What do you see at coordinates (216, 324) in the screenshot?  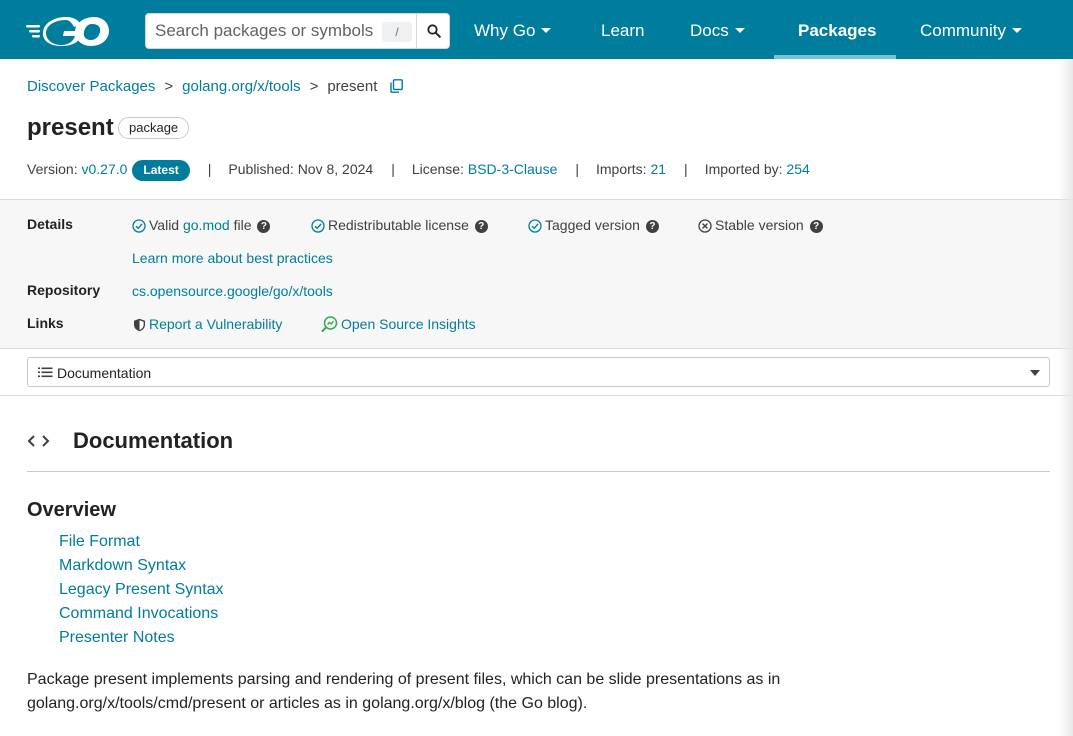 I see `report-vulnerability-label: Report a Vulnerability` at bounding box center [216, 324].